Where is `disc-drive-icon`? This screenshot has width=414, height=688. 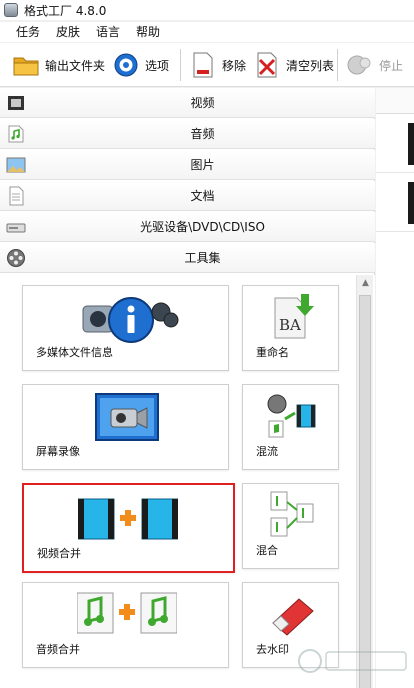 disc-drive-icon is located at coordinates (16, 227).